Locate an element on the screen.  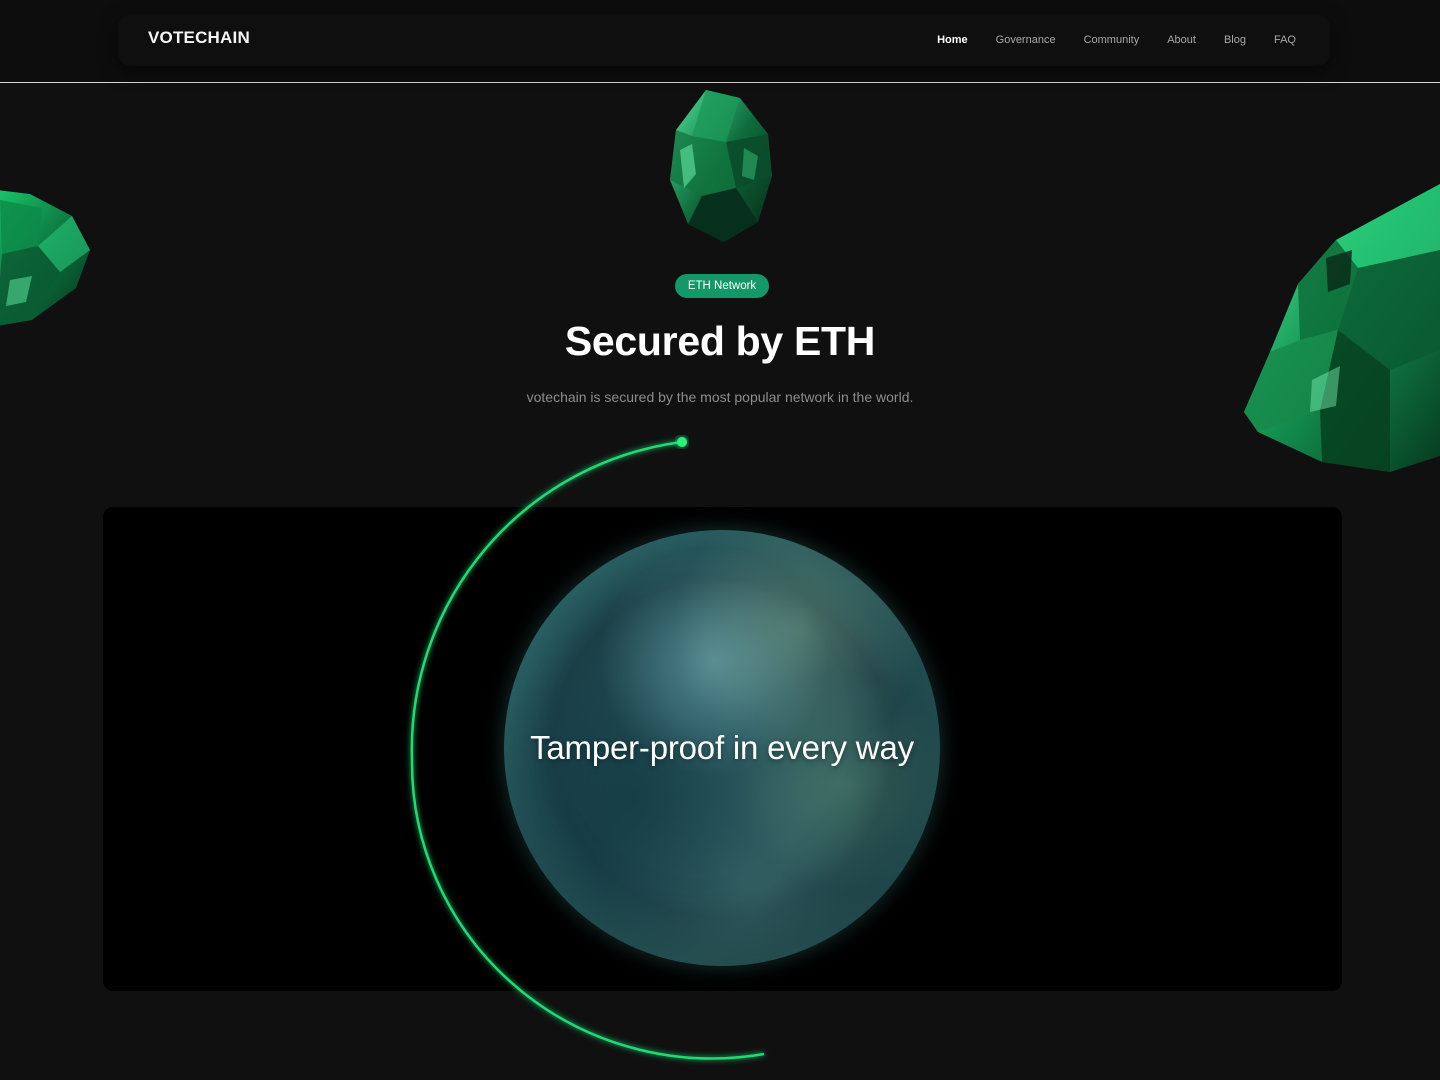
main-nav: Home Governance Community About Blog FAQ is located at coordinates (1116, 40).